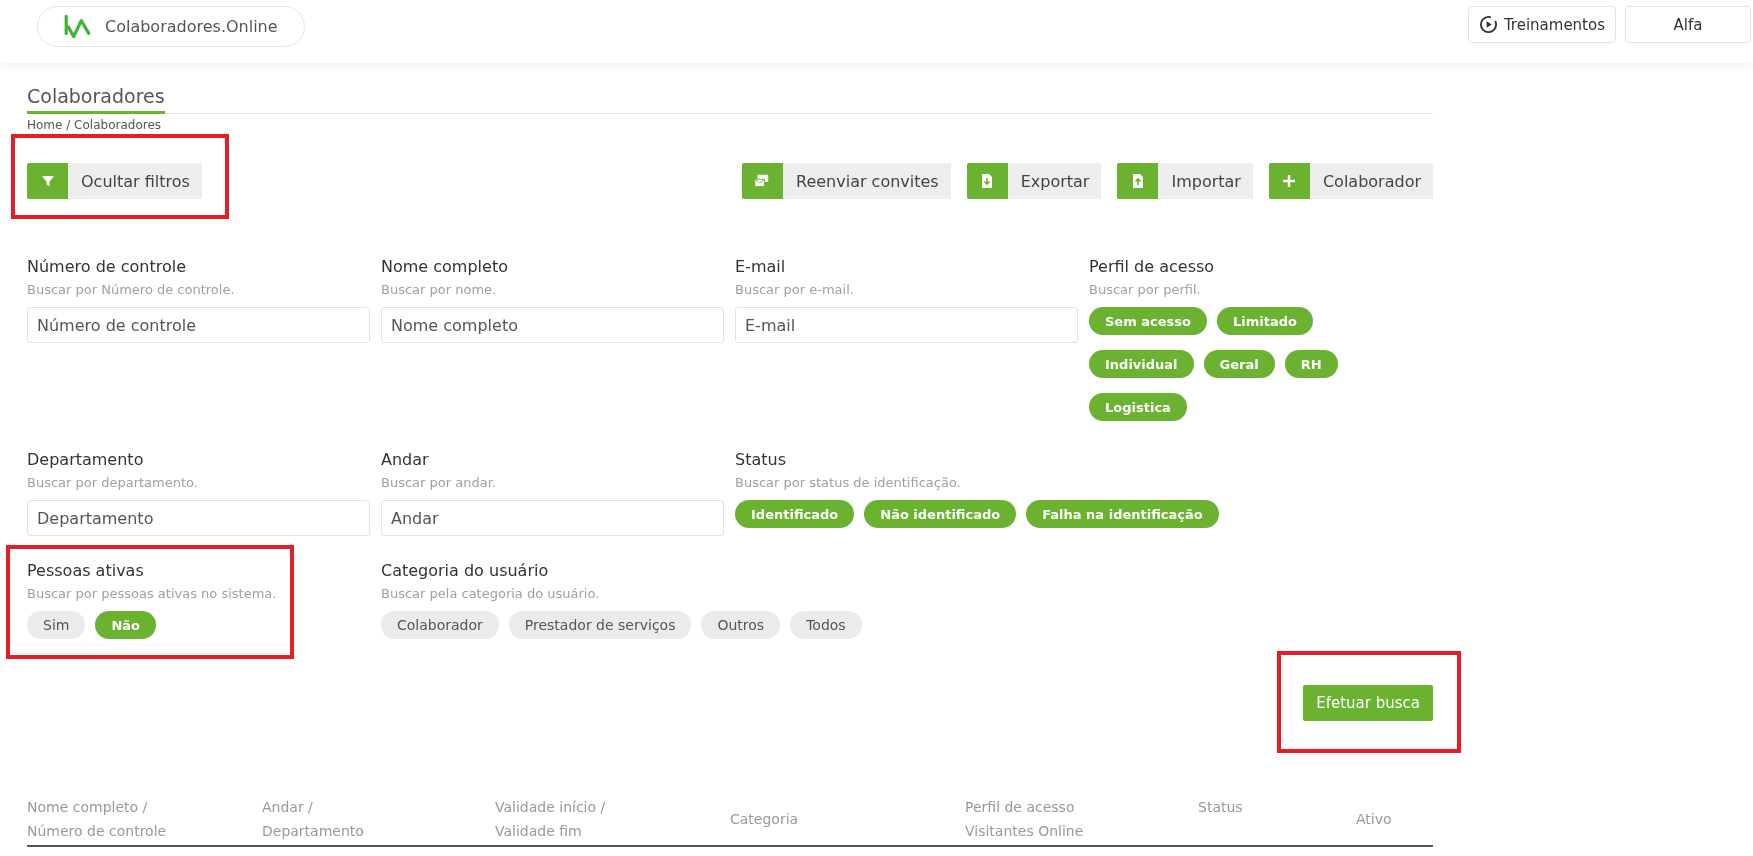 The width and height of the screenshot is (1753, 856). Describe the element at coordinates (848, 482) in the screenshot. I see `filter-hint: Buscar por status de identificação.` at that location.